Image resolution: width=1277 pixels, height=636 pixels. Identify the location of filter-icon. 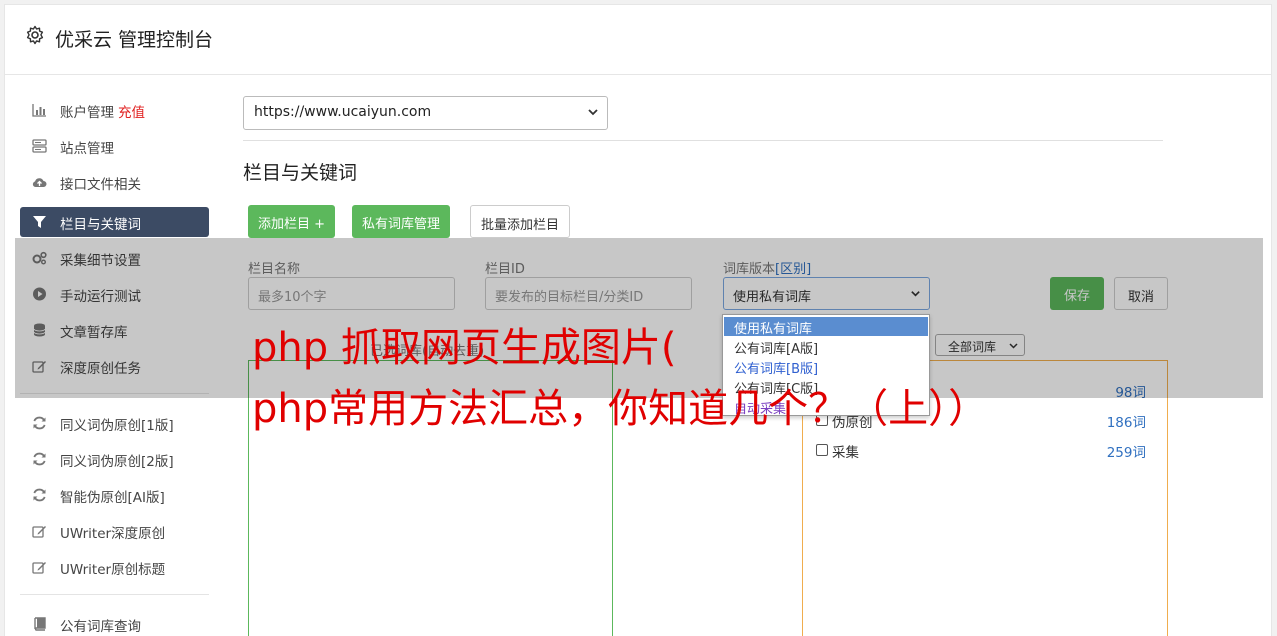
(39, 222).